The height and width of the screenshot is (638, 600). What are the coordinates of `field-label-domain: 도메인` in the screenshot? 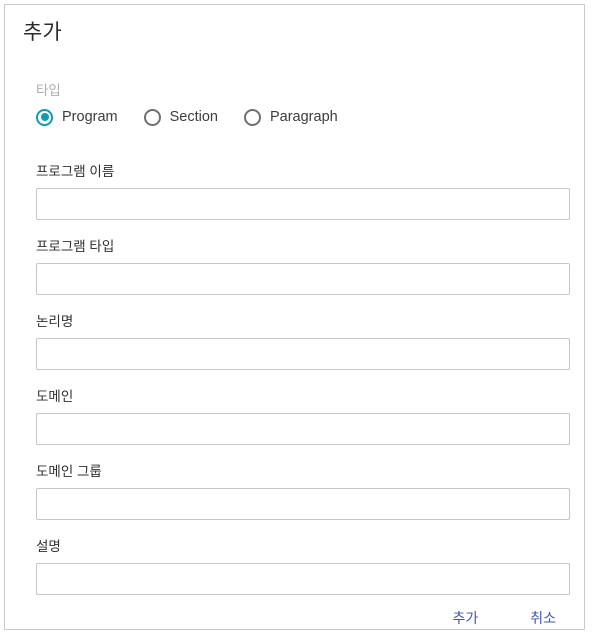 It's located at (55, 396).